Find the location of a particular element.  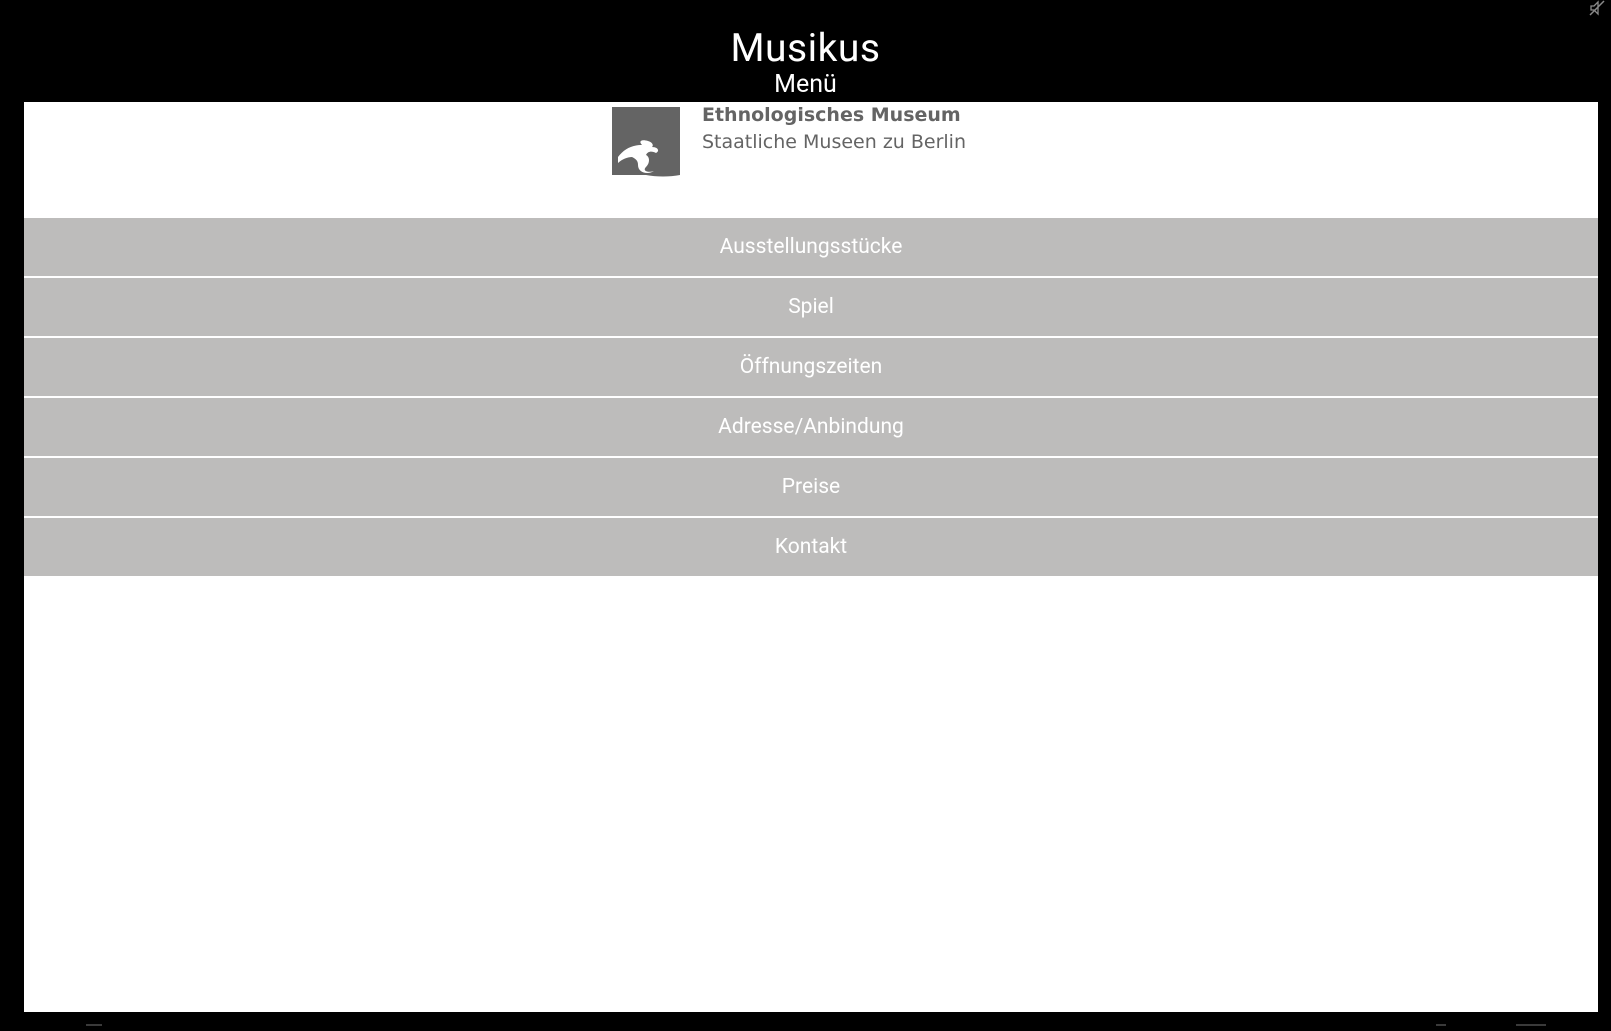

recent-apps-icon is located at coordinates (1531, 1027).